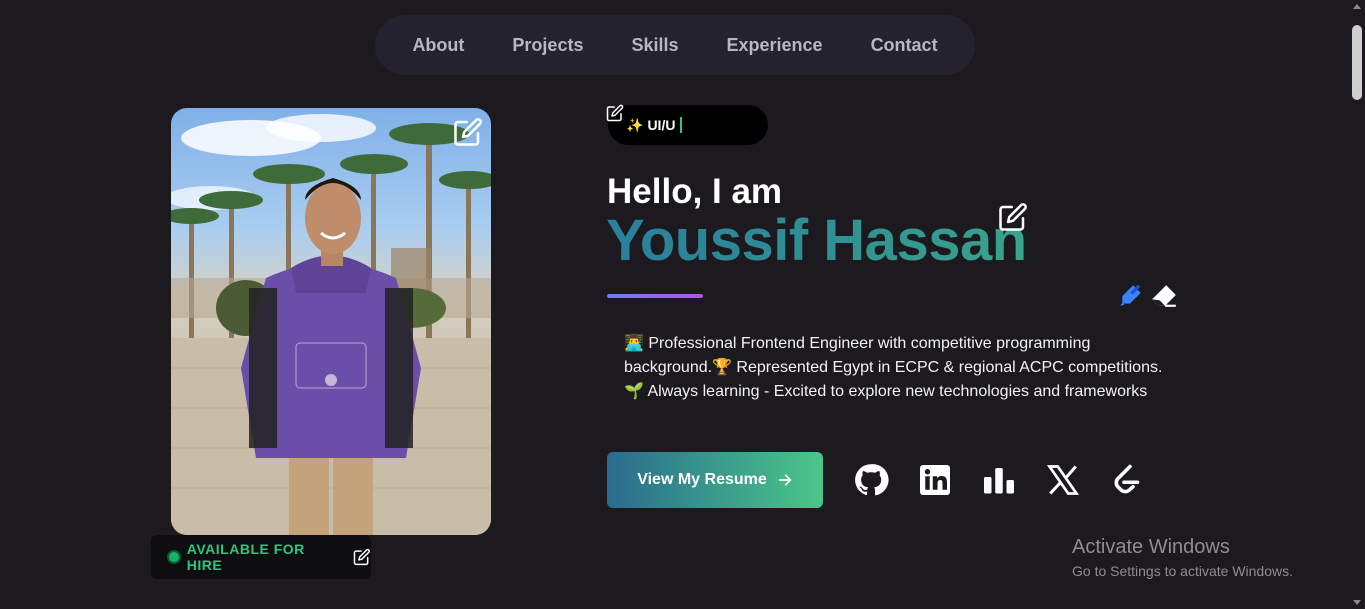  What do you see at coordinates (1131, 295) in the screenshot?
I see `brush-icon` at bounding box center [1131, 295].